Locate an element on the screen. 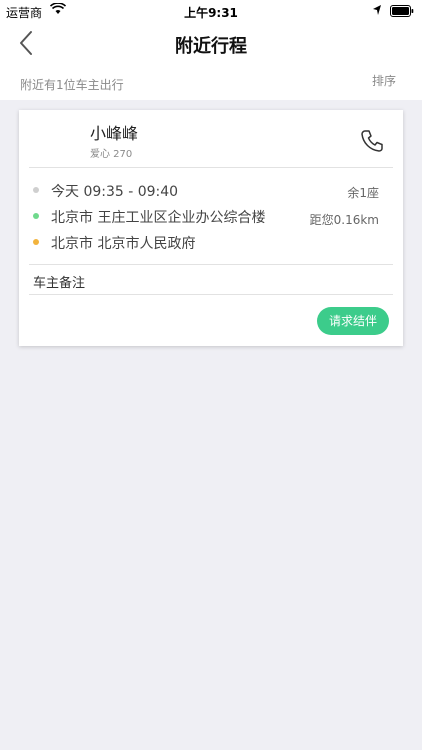  driver-count-text: 附近有1位车主出行 is located at coordinates (72, 85).